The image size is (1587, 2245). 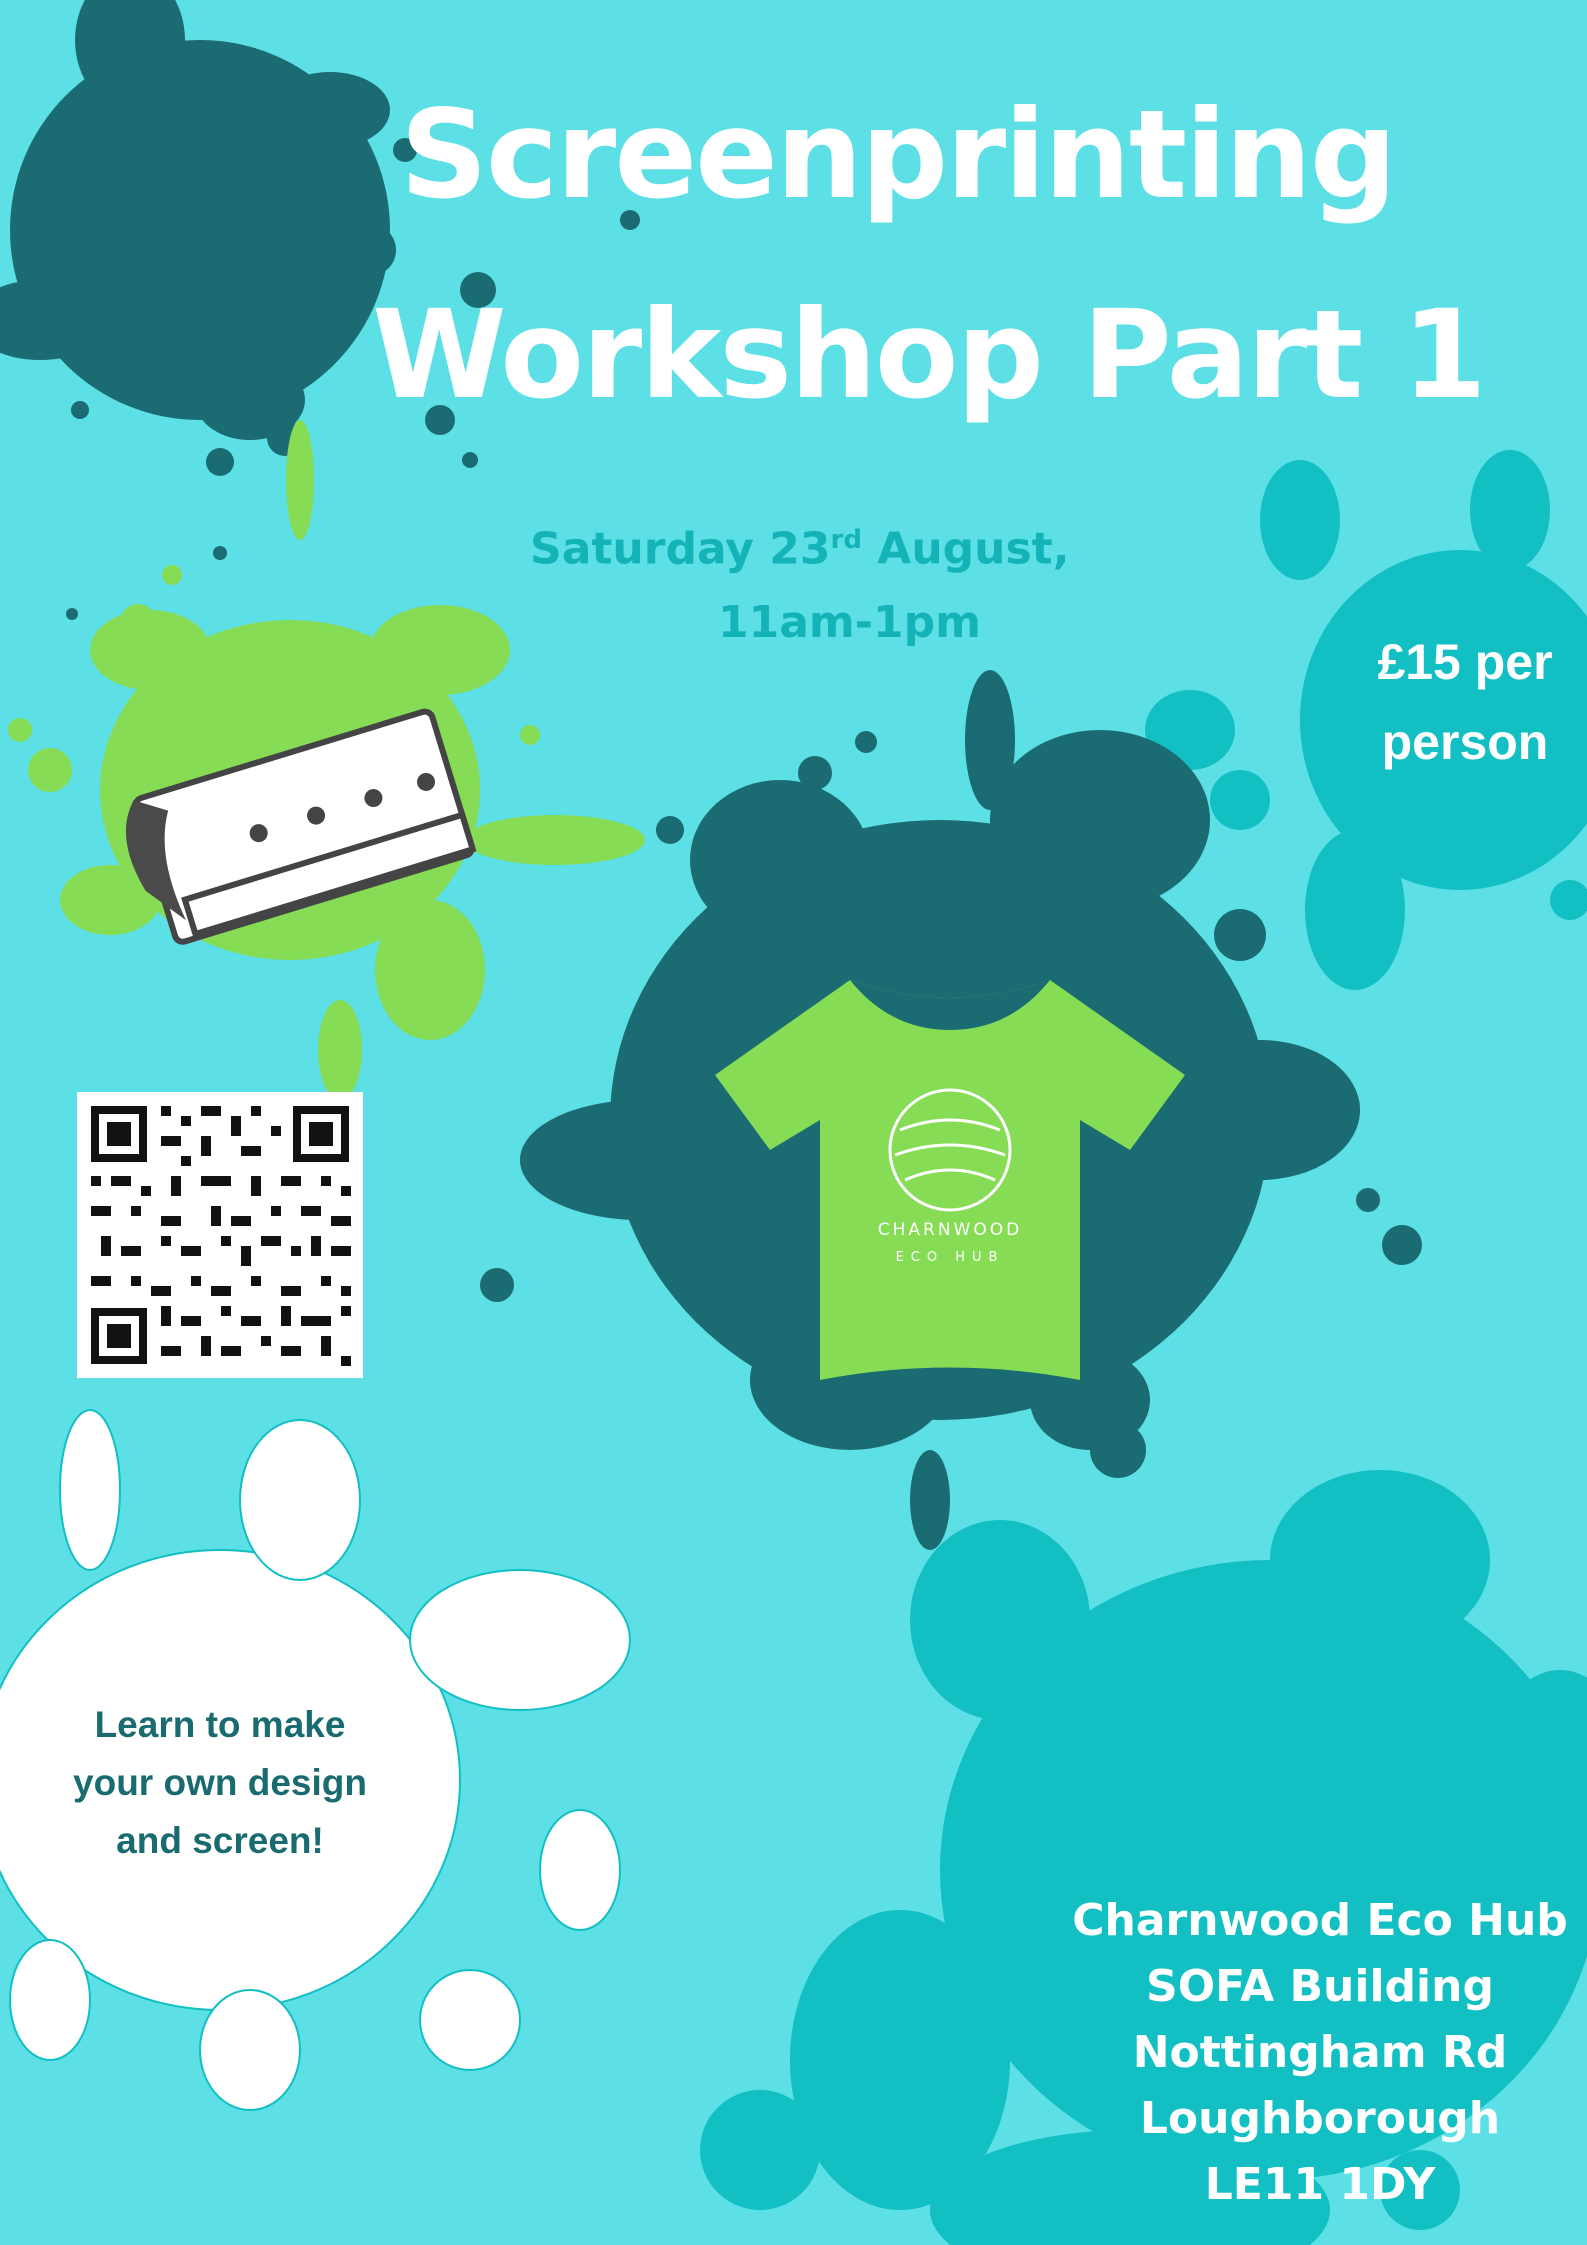 I want to click on address-line-4: Loughborough, so click(x=1320, y=2118).